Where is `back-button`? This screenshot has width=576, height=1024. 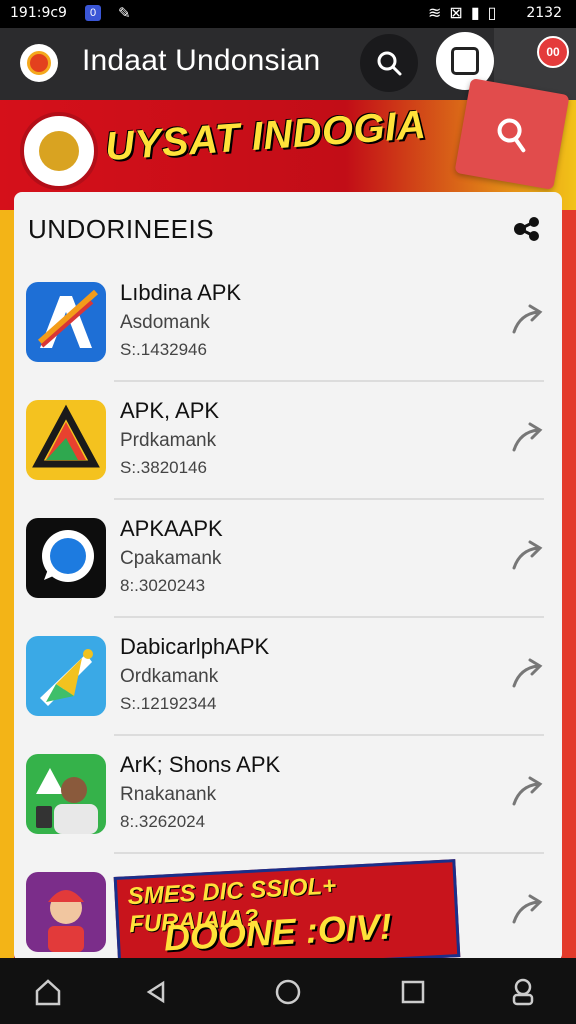 back-button is located at coordinates (156, 992).